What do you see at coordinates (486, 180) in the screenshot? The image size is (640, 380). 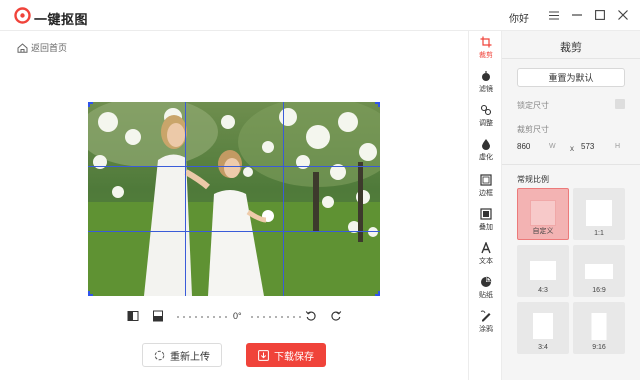 I see `border-icon` at bounding box center [486, 180].